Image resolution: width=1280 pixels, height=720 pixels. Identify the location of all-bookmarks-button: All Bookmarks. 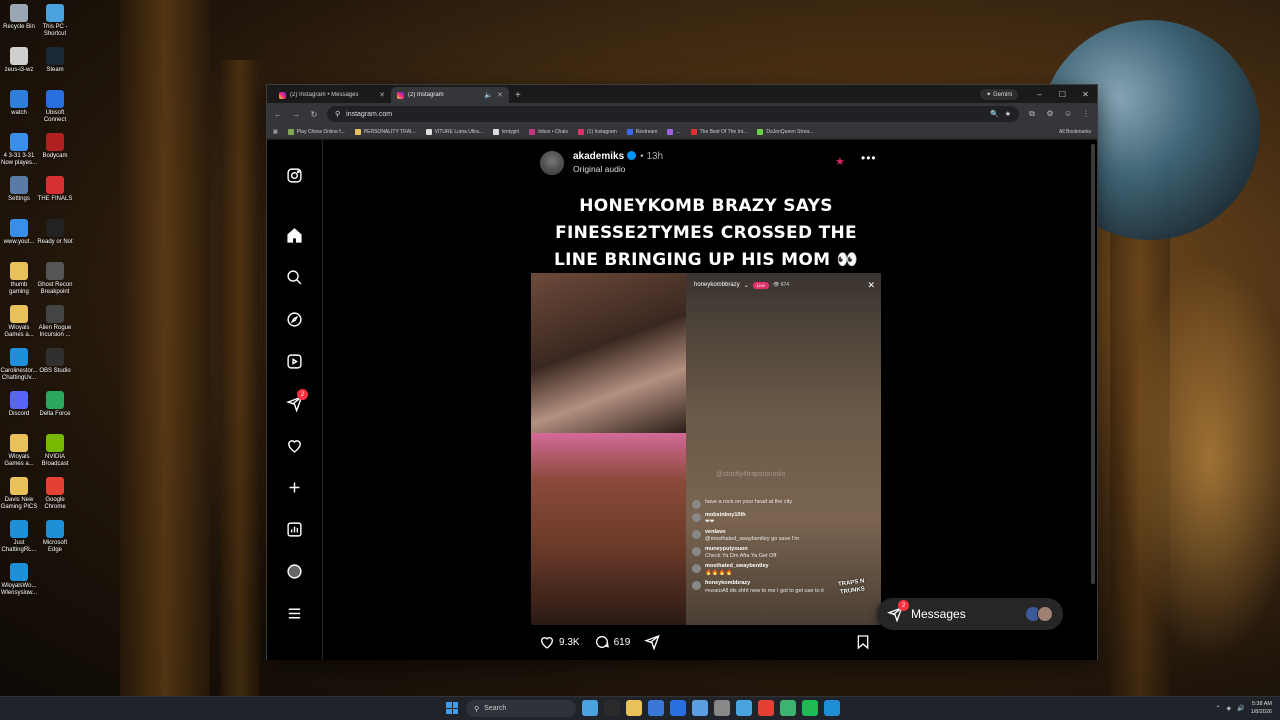
(1075, 132).